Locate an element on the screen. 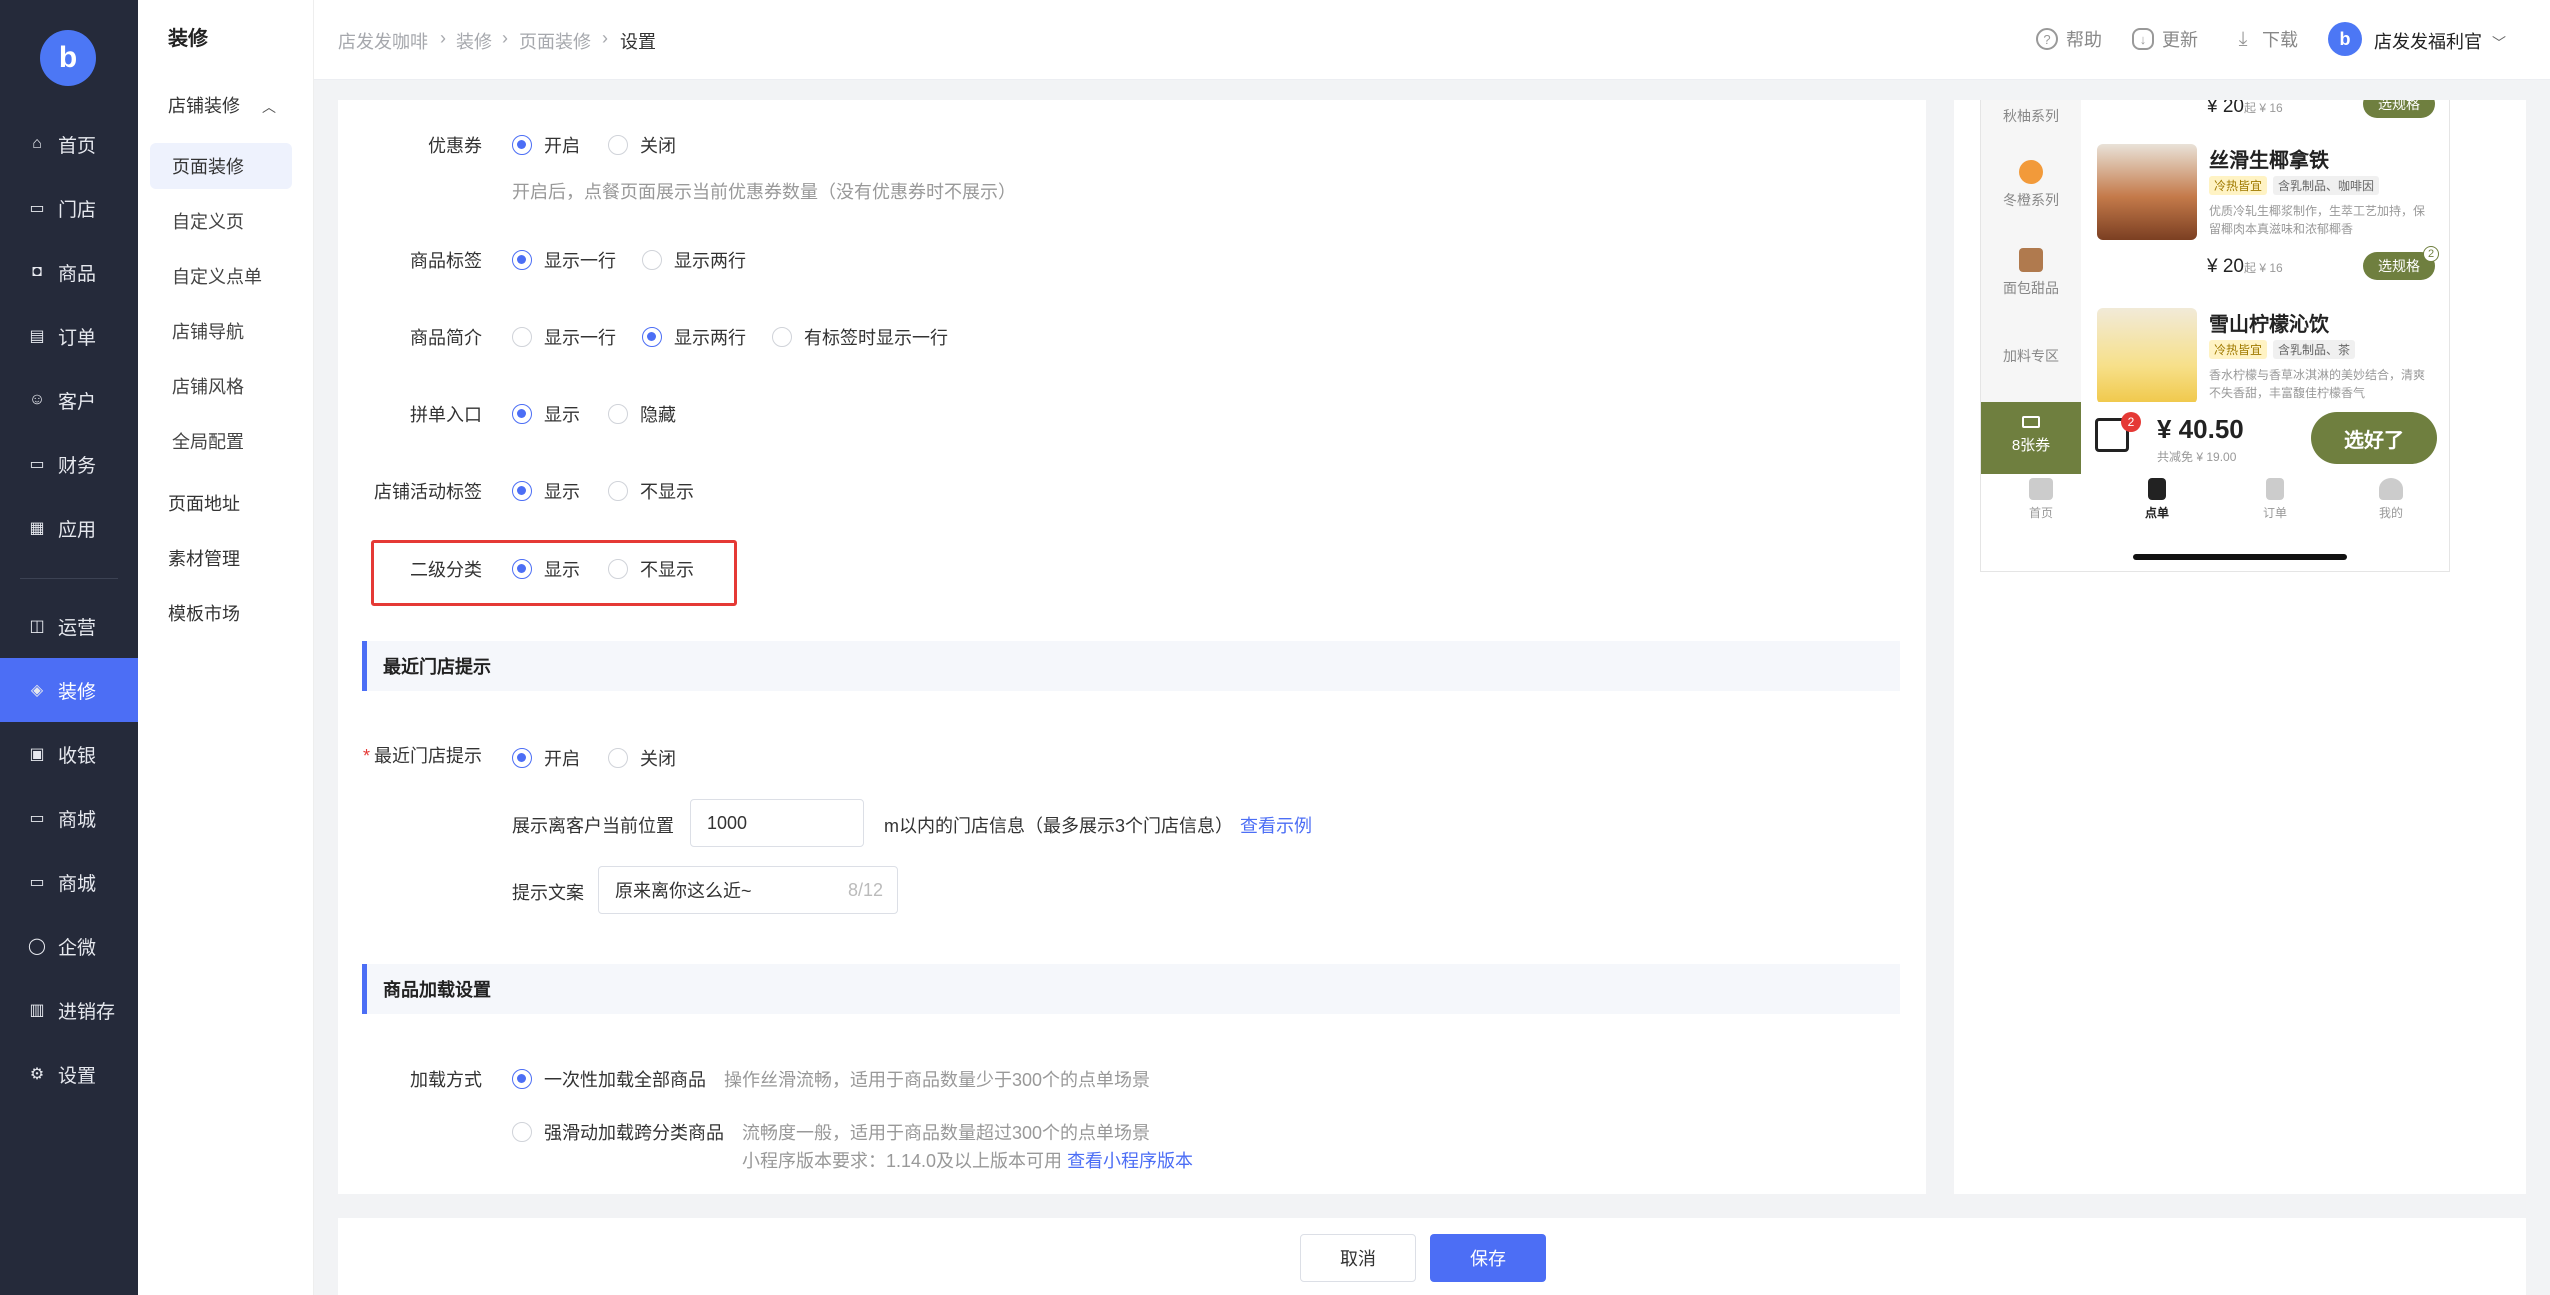 This screenshot has height=1295, width=2550. distance-input: 1000 is located at coordinates (777, 823).